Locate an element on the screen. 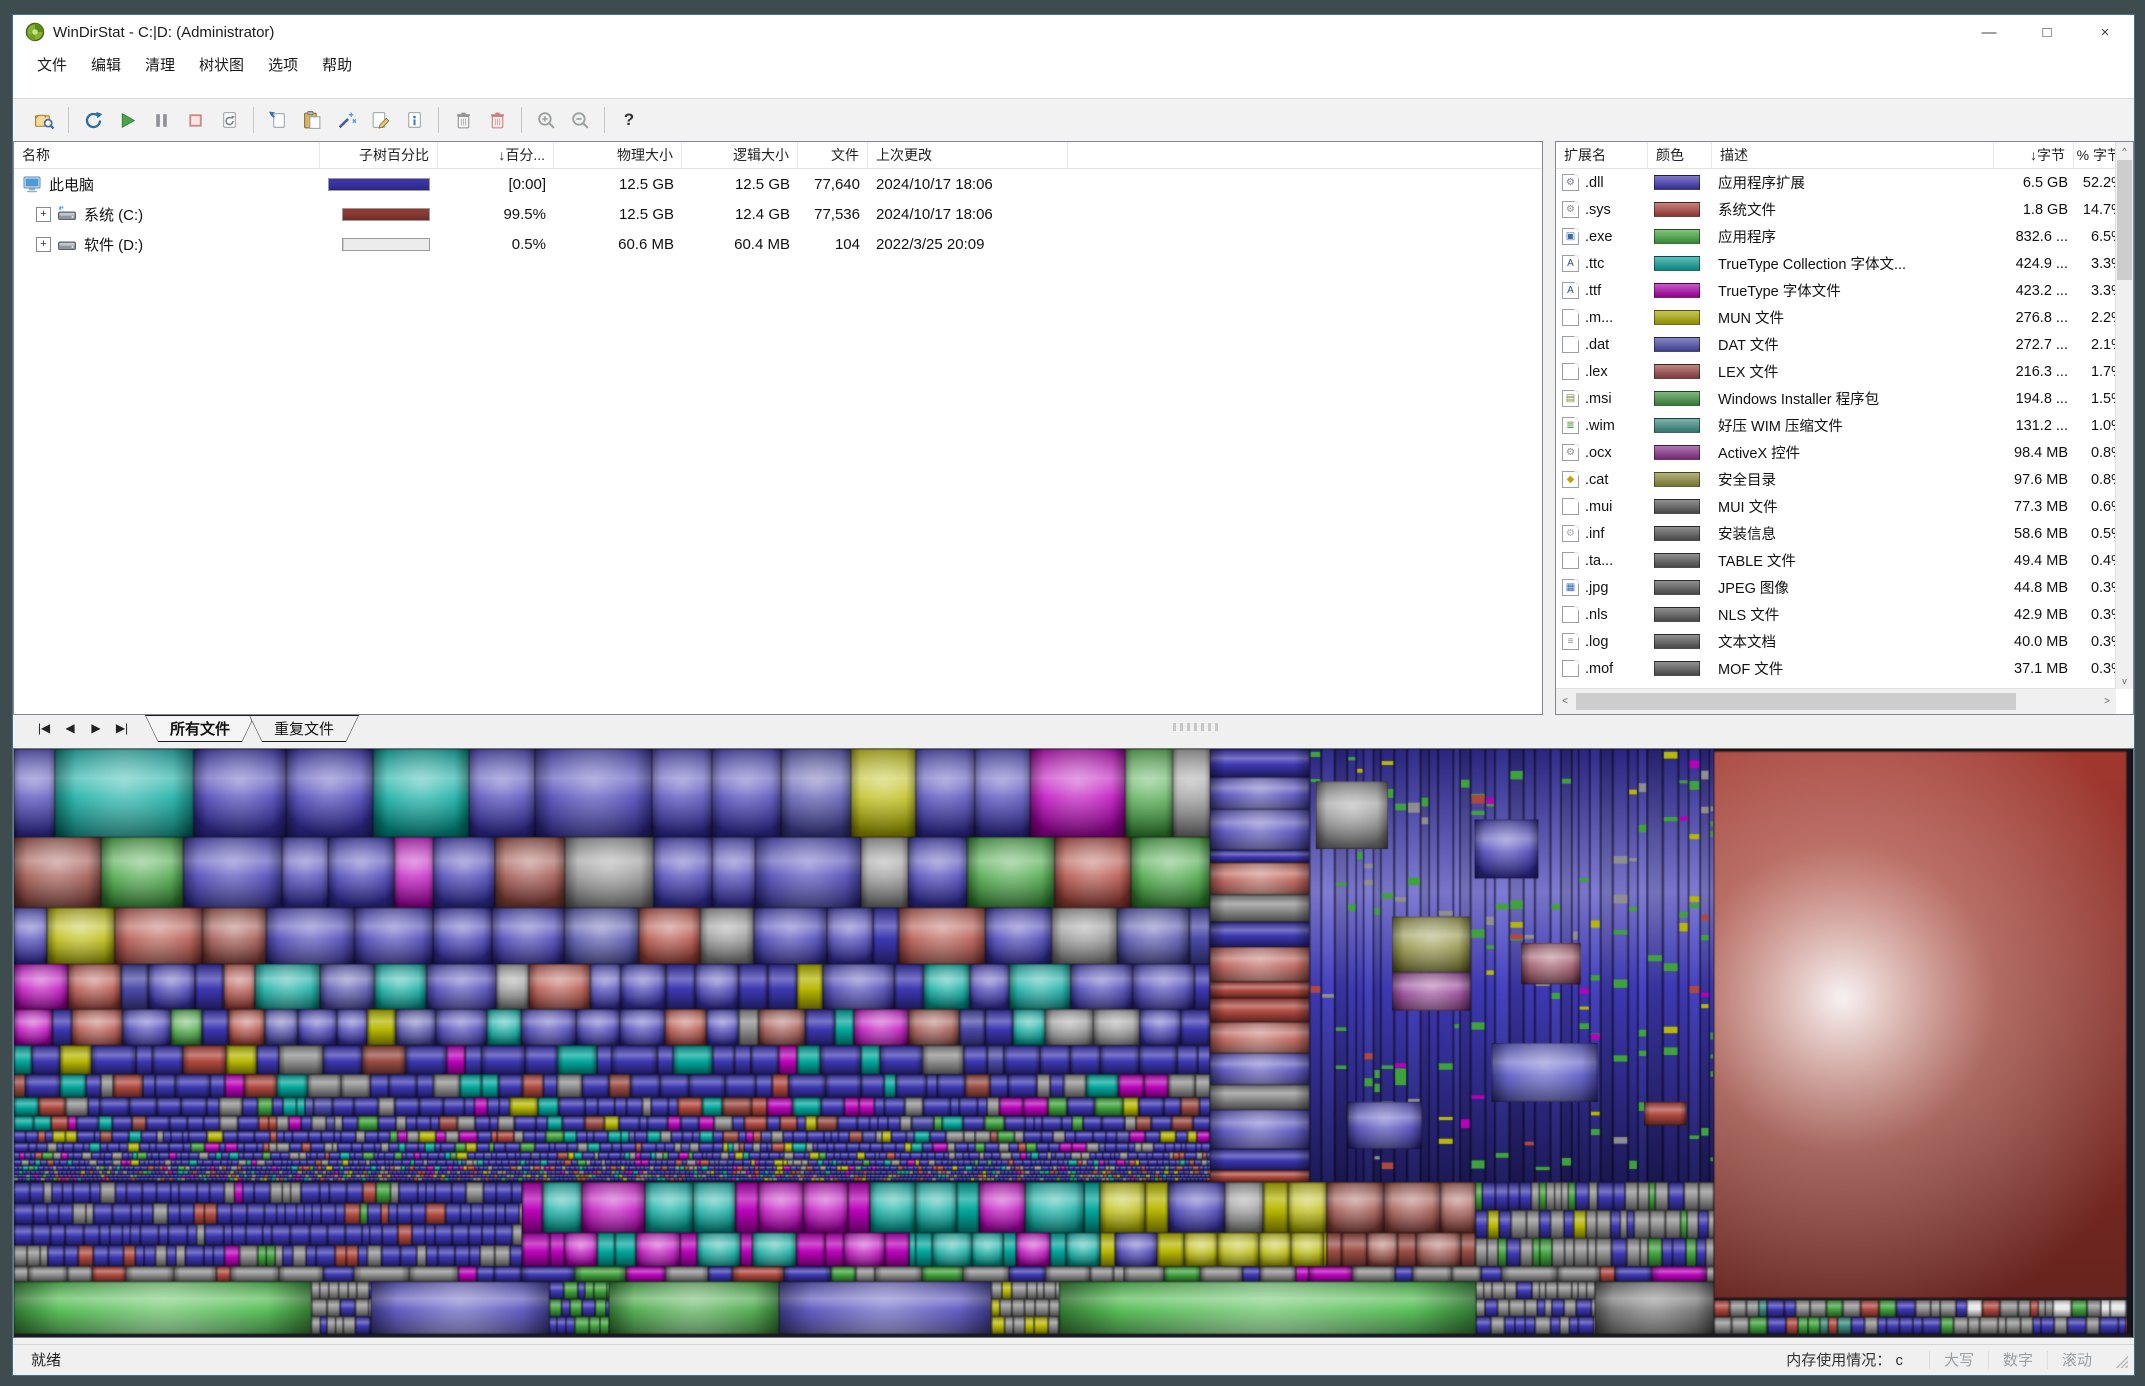  tab-all-files: 所有文件 is located at coordinates (200, 728).